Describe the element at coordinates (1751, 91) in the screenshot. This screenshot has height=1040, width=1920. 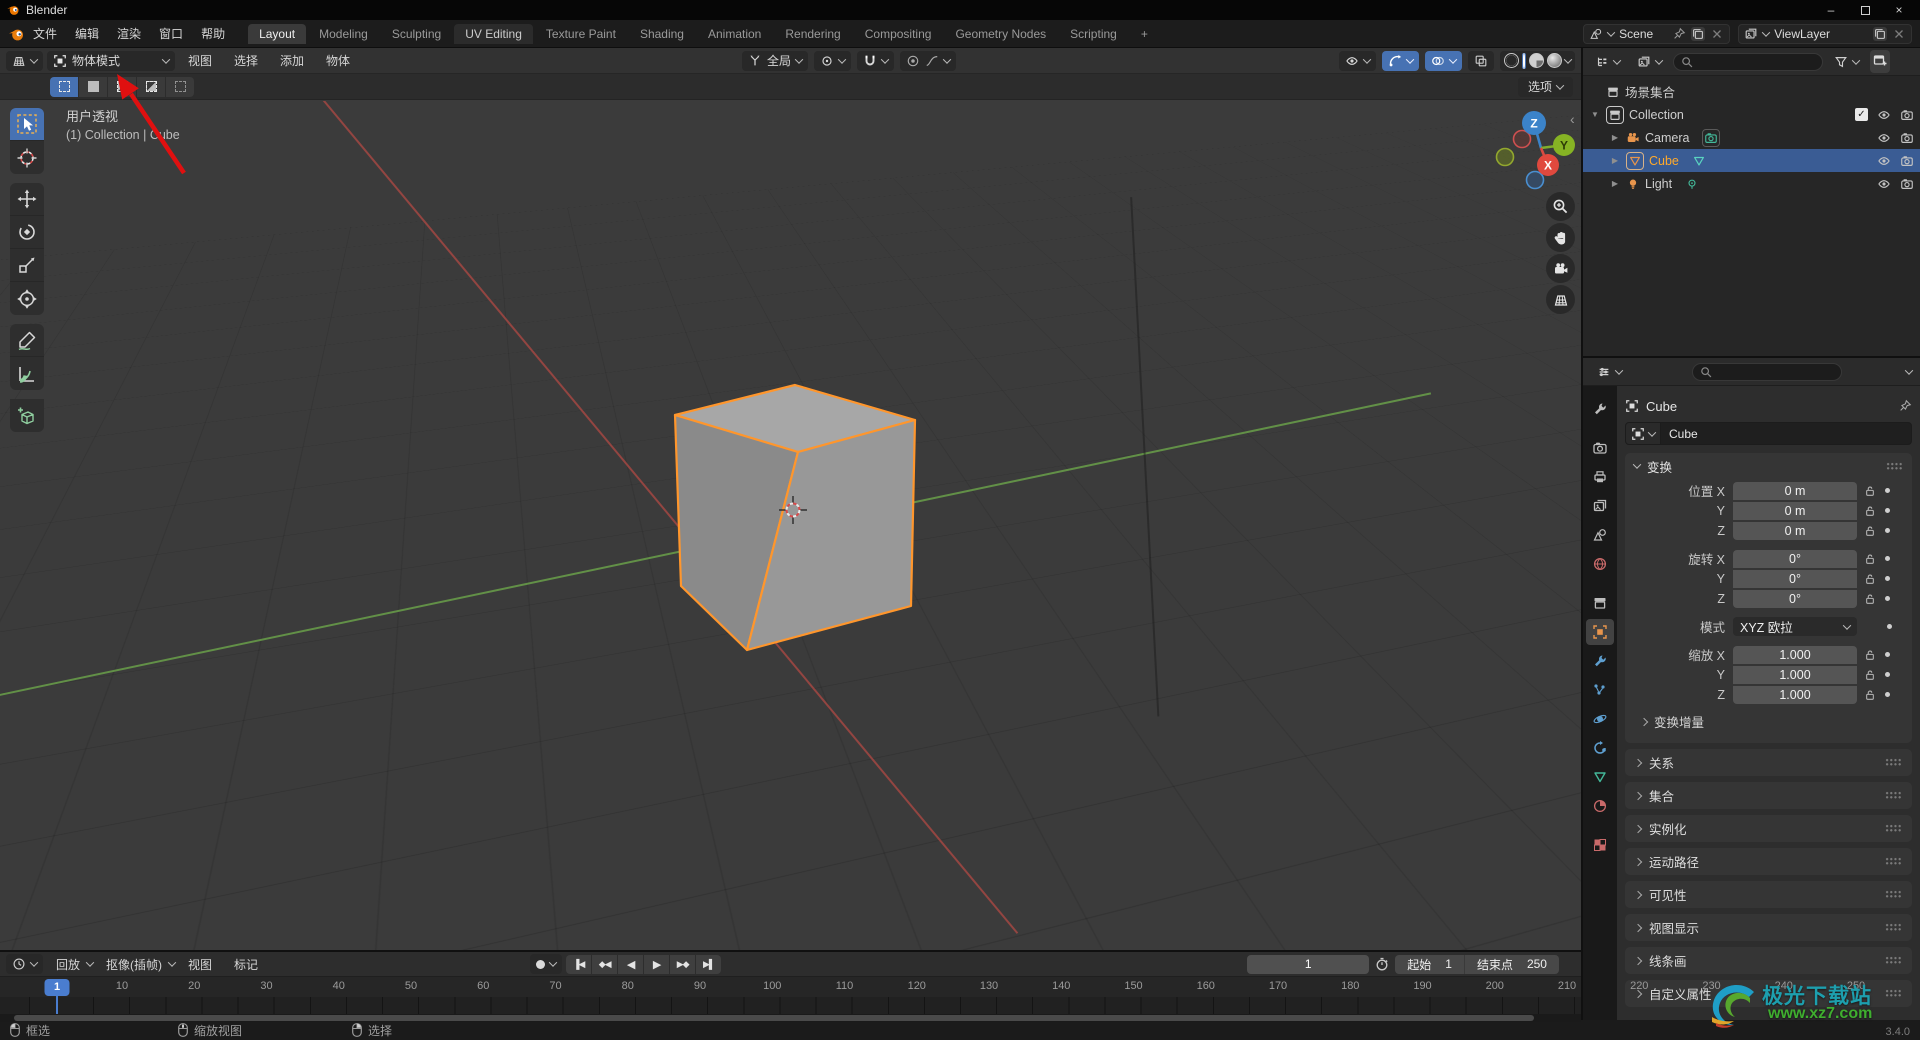
I see `scene-collection-row: 场景集合` at that location.